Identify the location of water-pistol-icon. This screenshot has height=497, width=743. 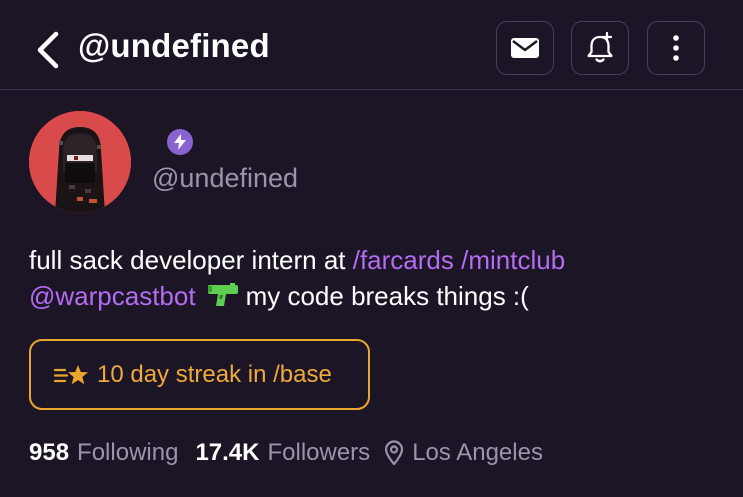
(223, 298).